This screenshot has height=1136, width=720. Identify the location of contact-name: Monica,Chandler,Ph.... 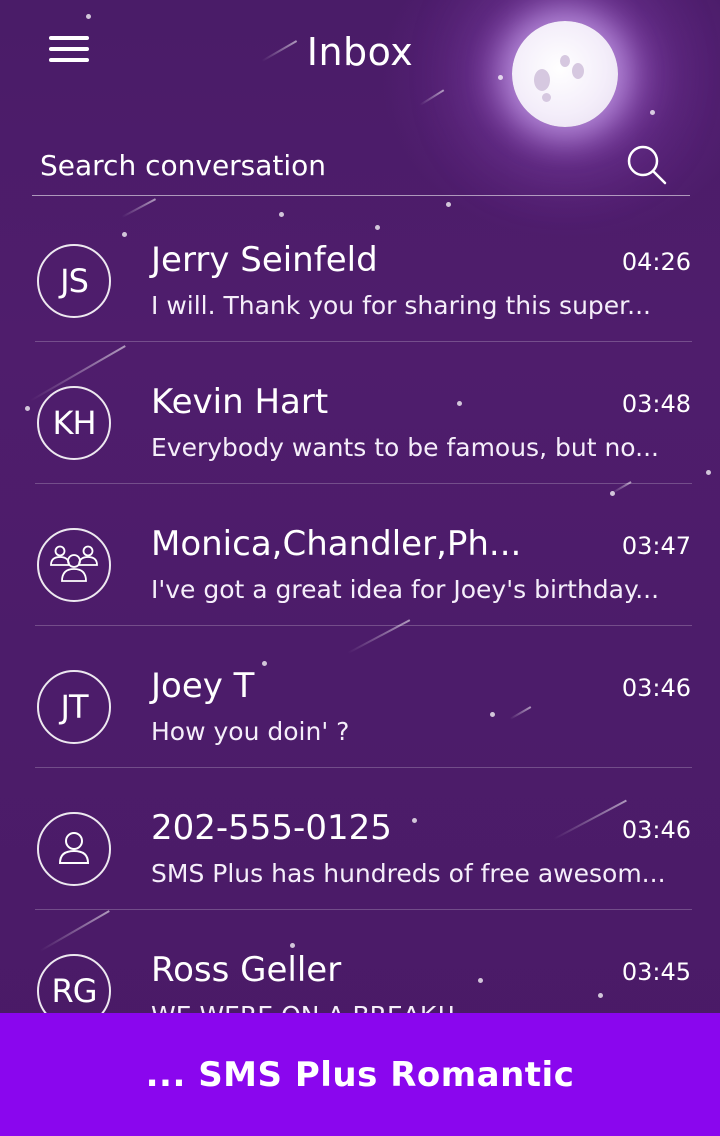
(336, 544).